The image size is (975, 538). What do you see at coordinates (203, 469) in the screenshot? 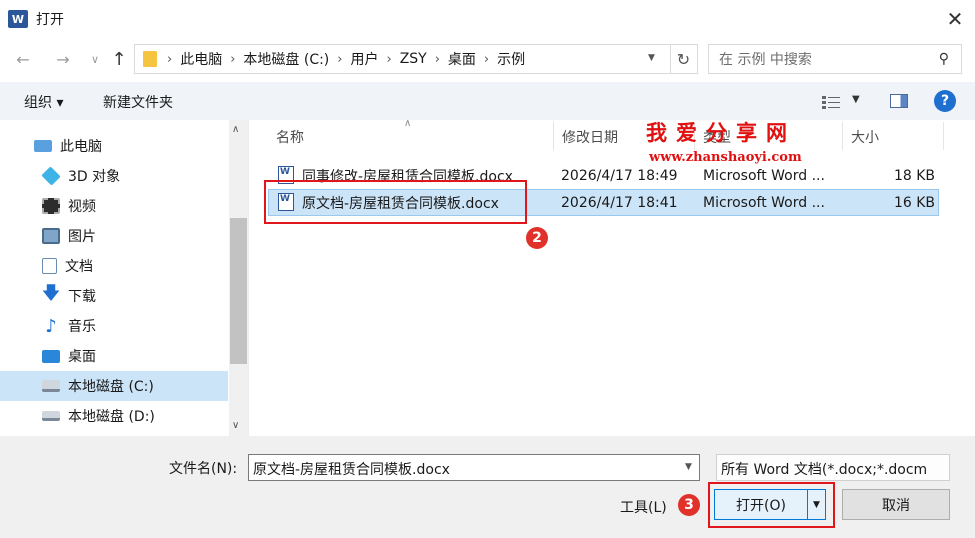
I see `filename-label: 文件名(N):` at bounding box center [203, 469].